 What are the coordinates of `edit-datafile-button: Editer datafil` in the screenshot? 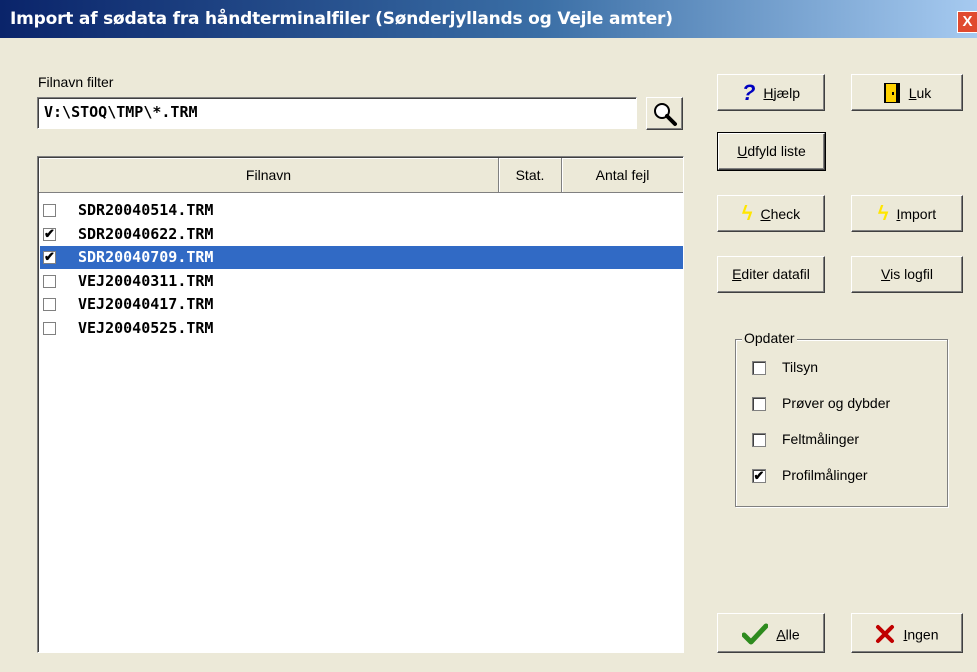 It's located at (771, 274).